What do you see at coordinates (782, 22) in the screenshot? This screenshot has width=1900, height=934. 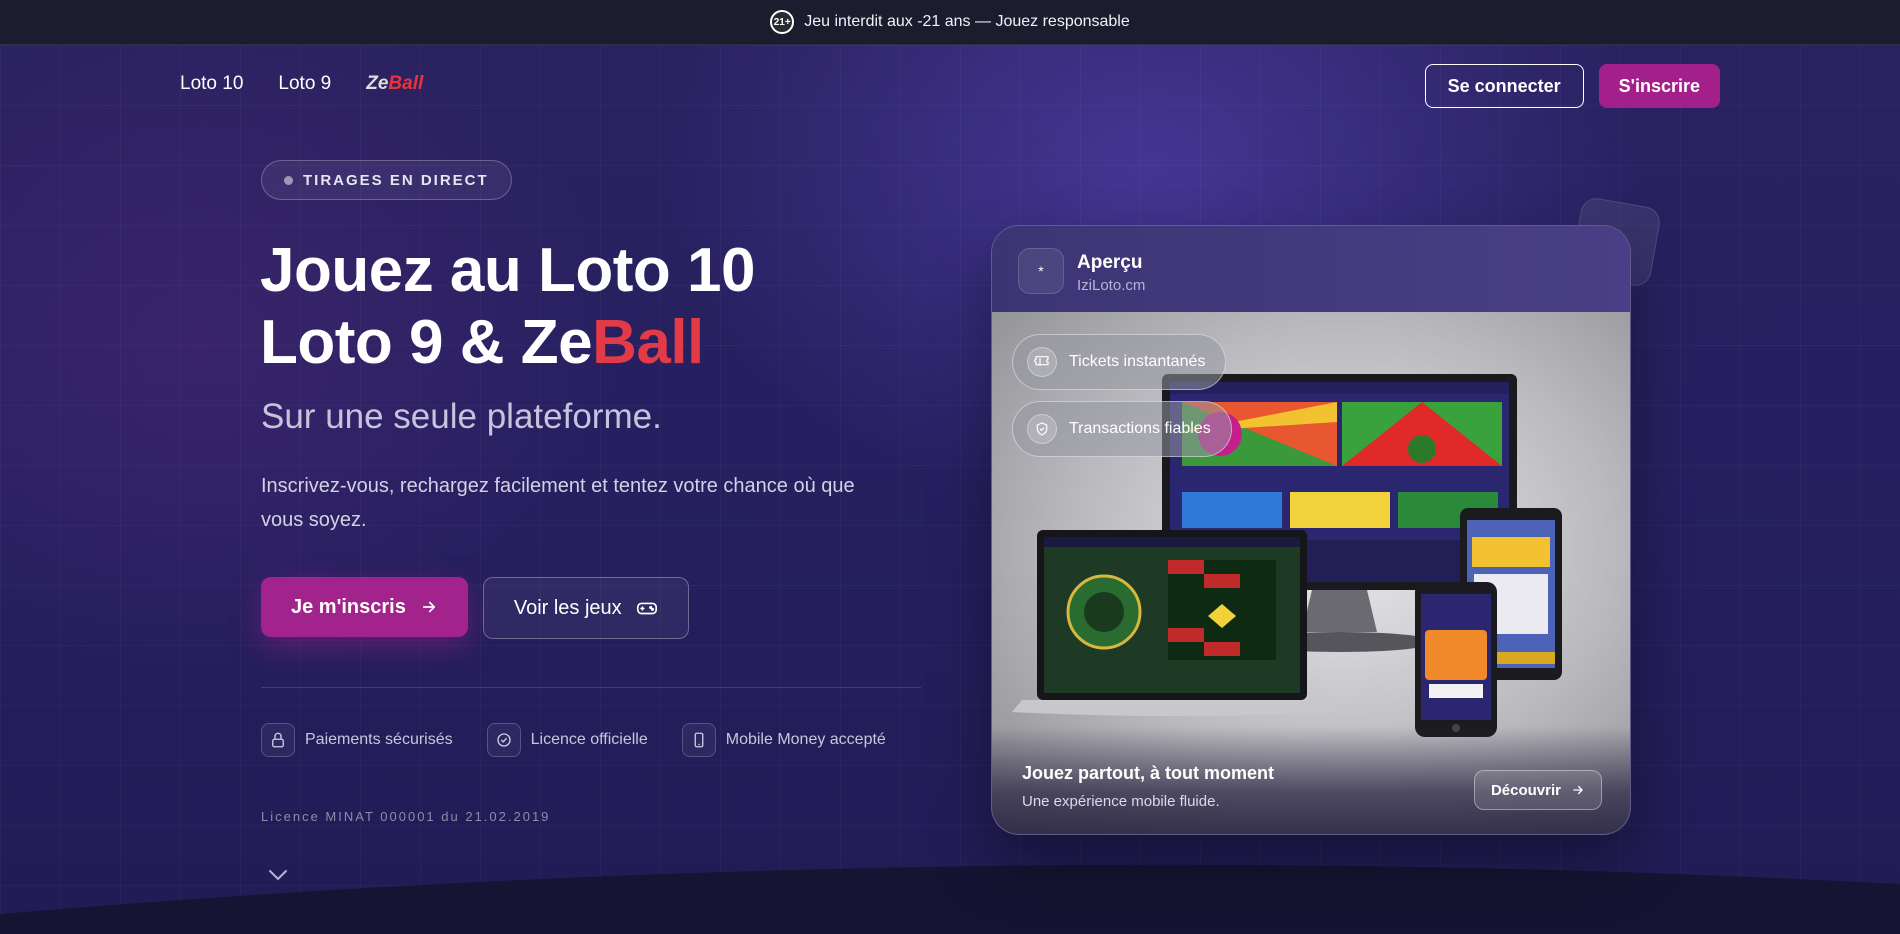 I see `age-21-badge-icon: 21+` at bounding box center [782, 22].